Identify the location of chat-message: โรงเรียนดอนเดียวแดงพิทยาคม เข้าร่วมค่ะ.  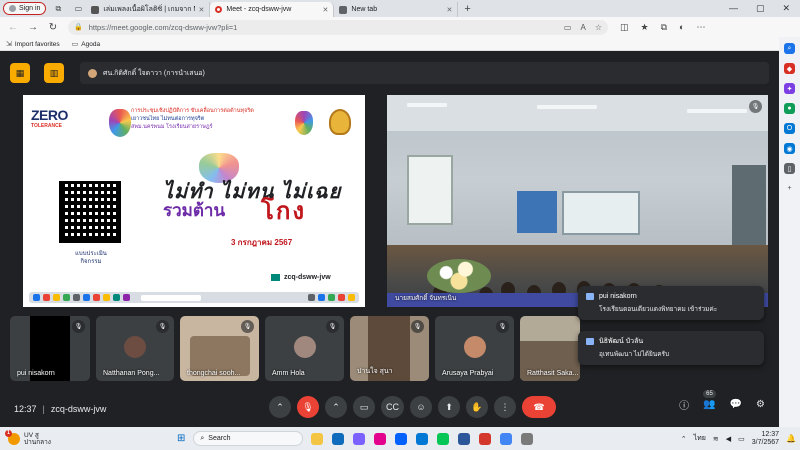
(658, 309).